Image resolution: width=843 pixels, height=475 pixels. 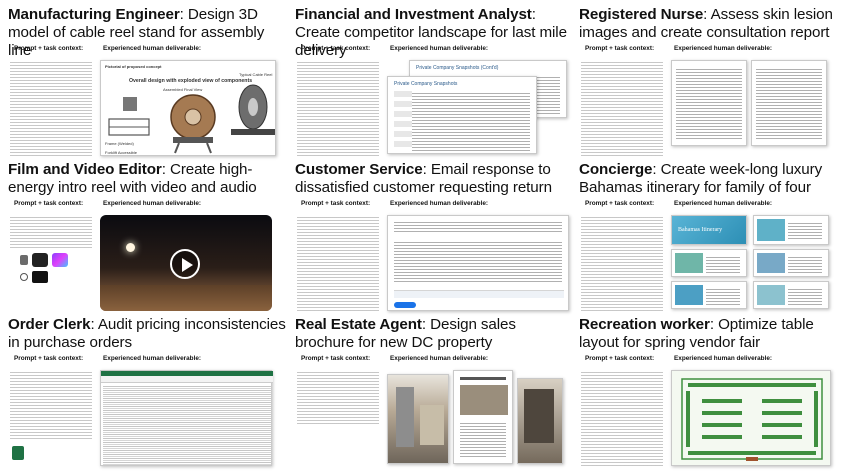 What do you see at coordinates (191, 119) in the screenshot?
I see `cad-drawing` at bounding box center [191, 119].